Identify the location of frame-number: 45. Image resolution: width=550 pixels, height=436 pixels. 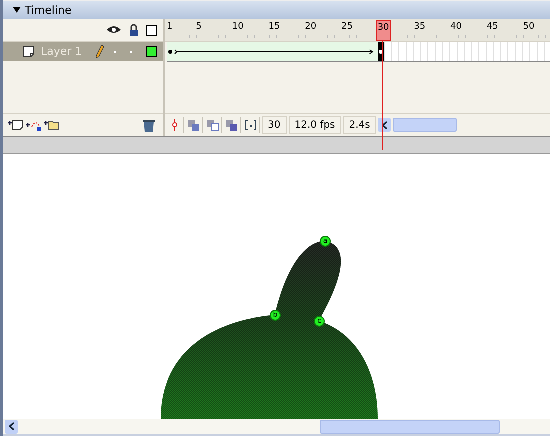
(492, 27).